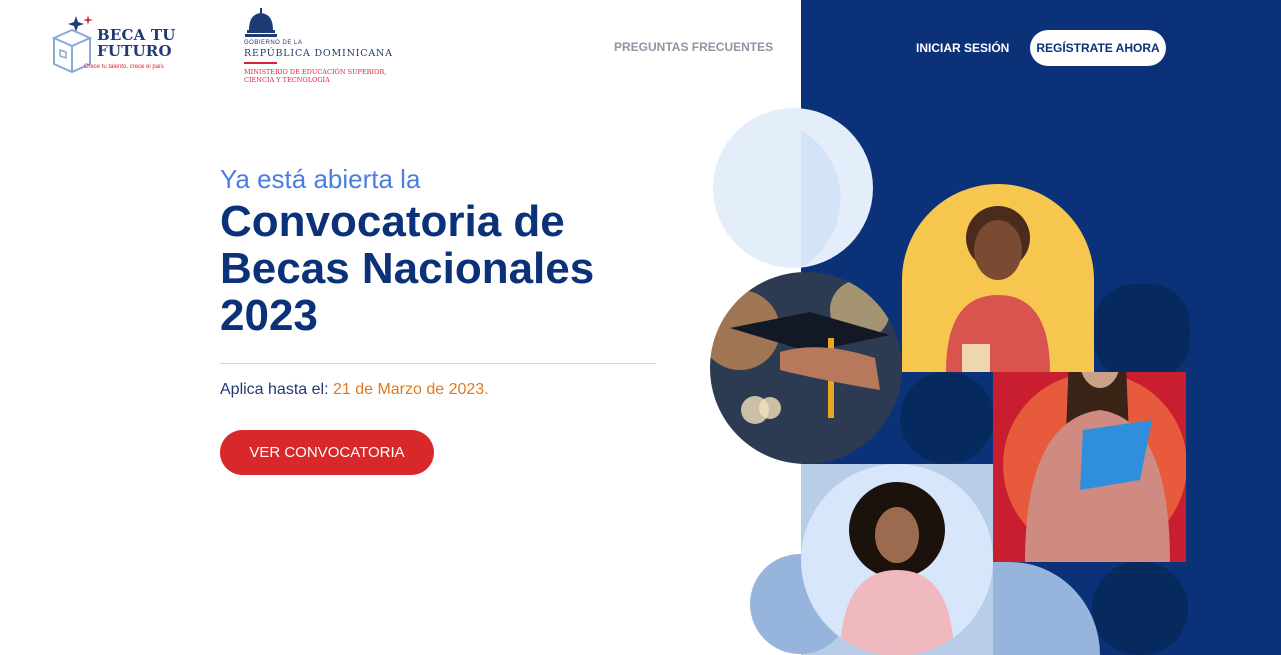 This screenshot has width=1281, height=655. What do you see at coordinates (998, 278) in the screenshot?
I see `student-man-photo` at bounding box center [998, 278].